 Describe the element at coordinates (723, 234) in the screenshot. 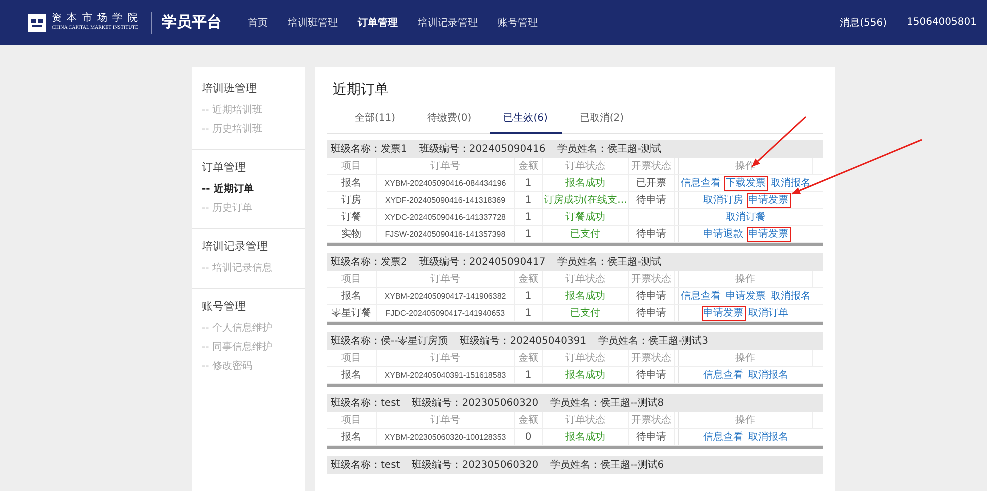

I see `action-link: 申请退款` at that location.